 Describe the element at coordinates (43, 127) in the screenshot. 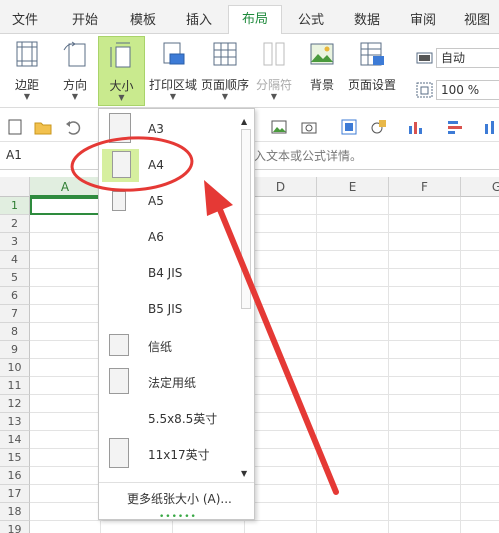

I see `open-folder-icon` at that location.